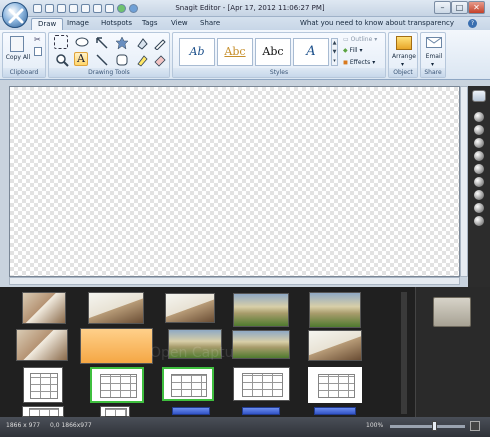 This screenshot has width=490, height=437. What do you see at coordinates (433, 72) in the screenshot?
I see `share-label: Share` at bounding box center [433, 72].